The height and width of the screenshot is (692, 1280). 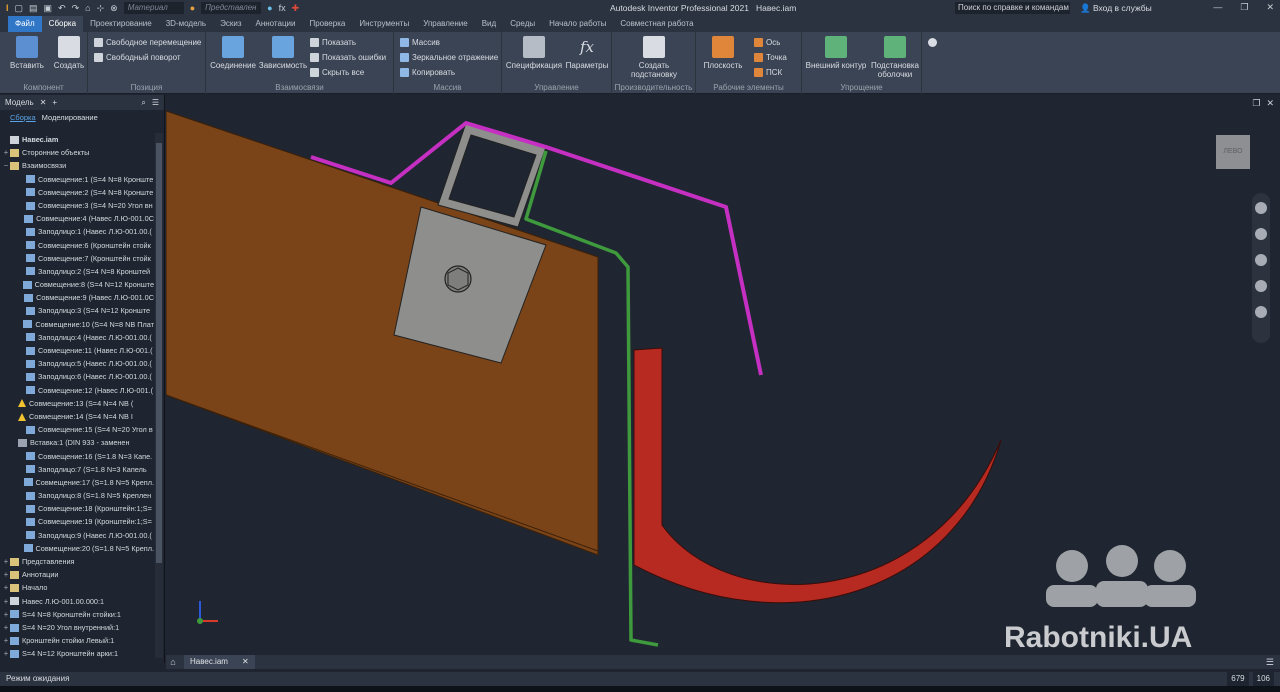 What do you see at coordinates (836, 53) in the screenshot?
I see `shrinkwrap-button: Внешний контур` at bounding box center [836, 53].